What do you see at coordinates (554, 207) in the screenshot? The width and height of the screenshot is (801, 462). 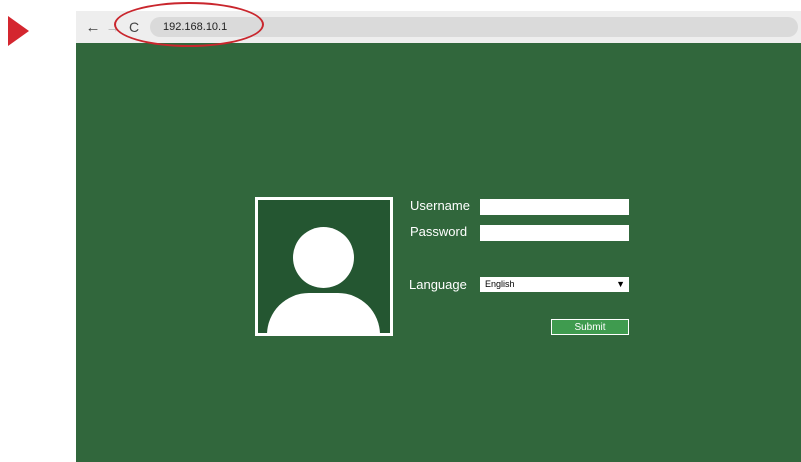 I see `username-field` at bounding box center [554, 207].